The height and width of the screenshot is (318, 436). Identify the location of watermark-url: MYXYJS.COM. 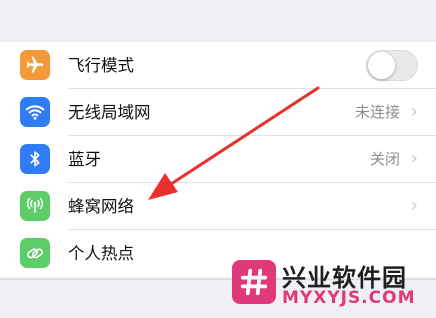
(349, 298).